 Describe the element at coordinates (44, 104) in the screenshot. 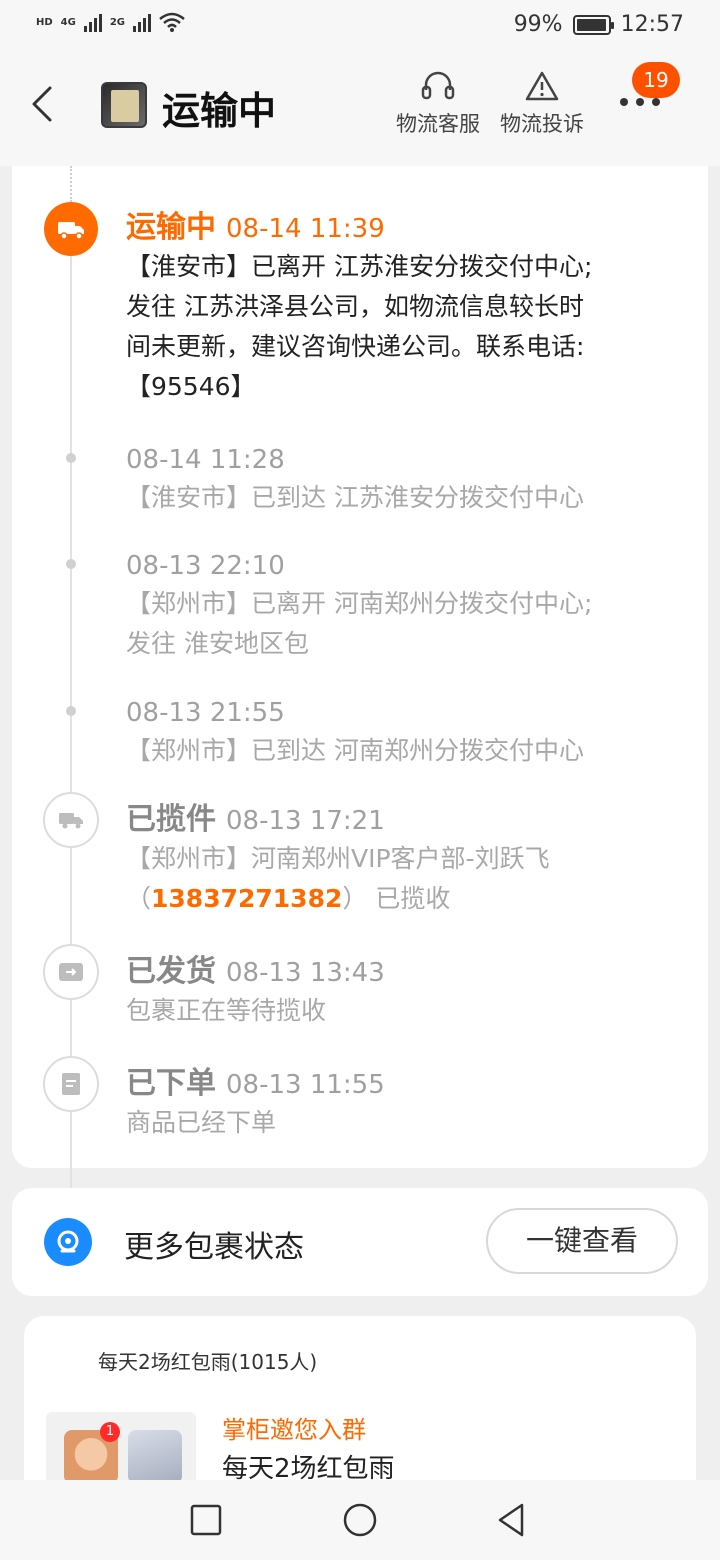

I see `back-icon` at that location.